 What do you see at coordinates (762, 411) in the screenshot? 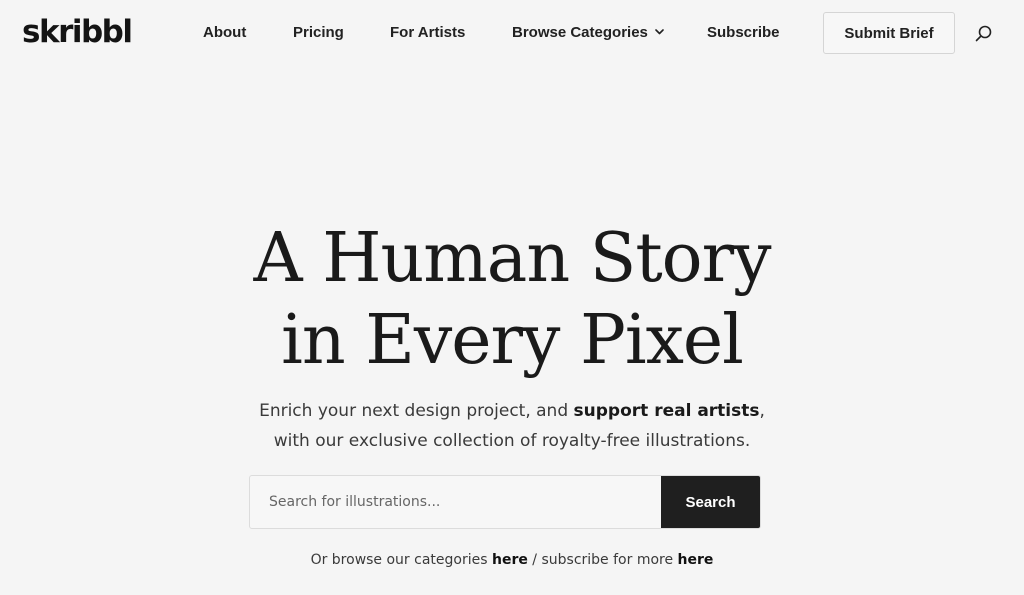
I see `hero-subtitle-part2: ,` at bounding box center [762, 411].